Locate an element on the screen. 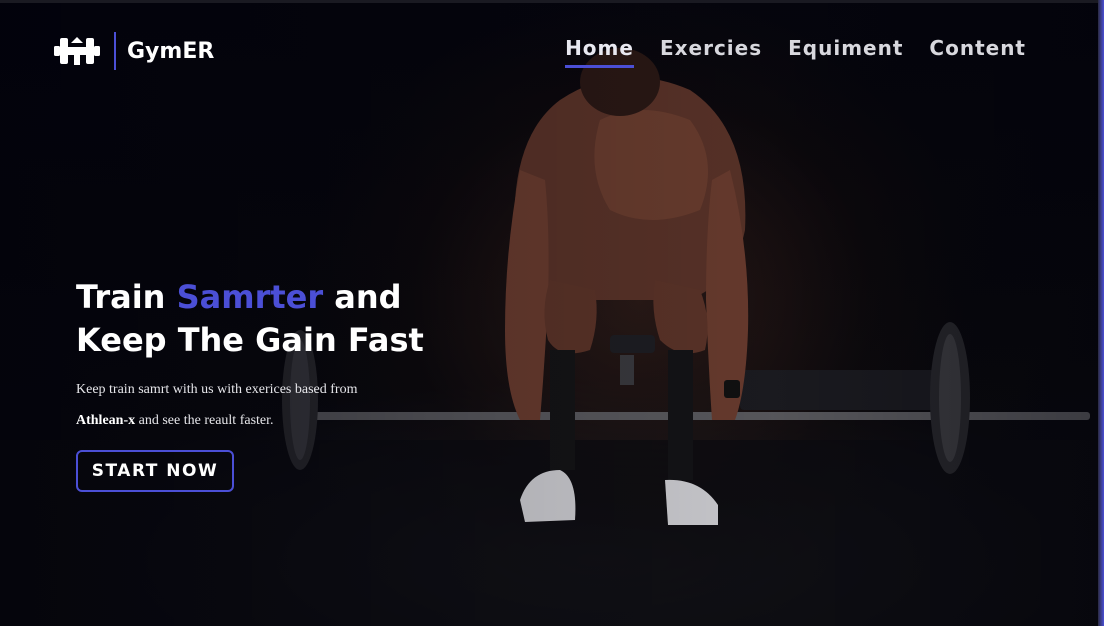 Image resolution: width=1104 pixels, height=626 pixels. brand-logo: GymER is located at coordinates (134, 51).